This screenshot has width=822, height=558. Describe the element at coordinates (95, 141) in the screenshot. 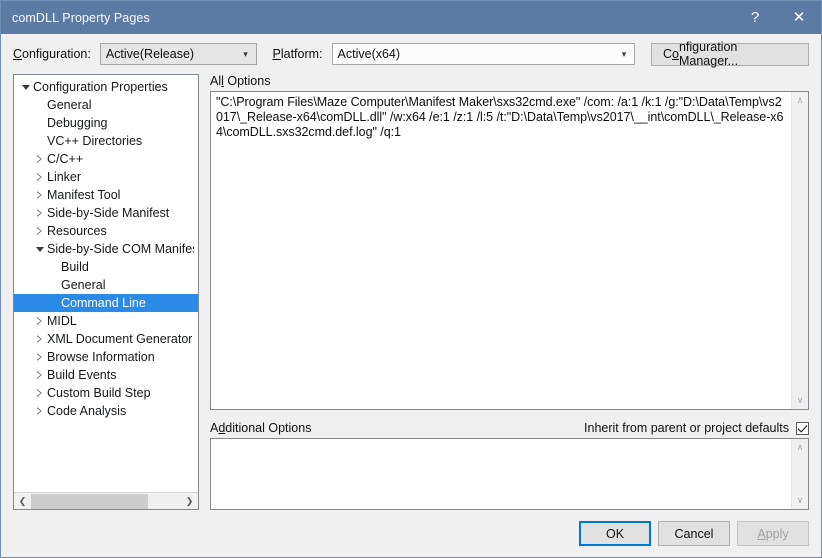

I see `tree-item-label: VC++ Directories` at that location.